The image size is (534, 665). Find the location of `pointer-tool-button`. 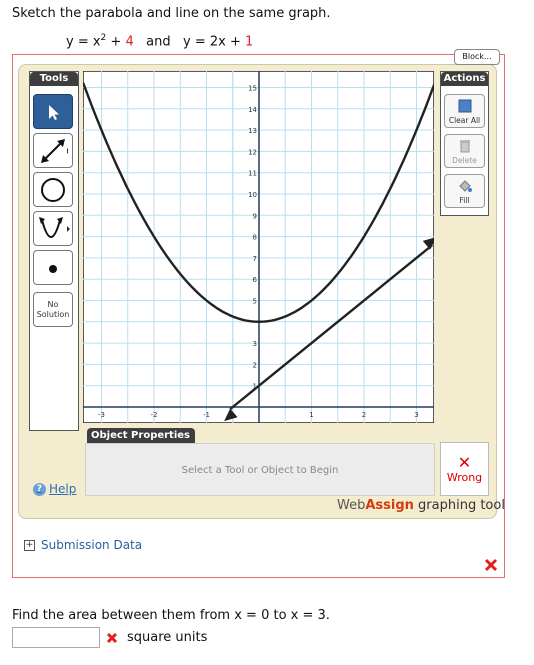

pointer-tool-button is located at coordinates (53, 111).